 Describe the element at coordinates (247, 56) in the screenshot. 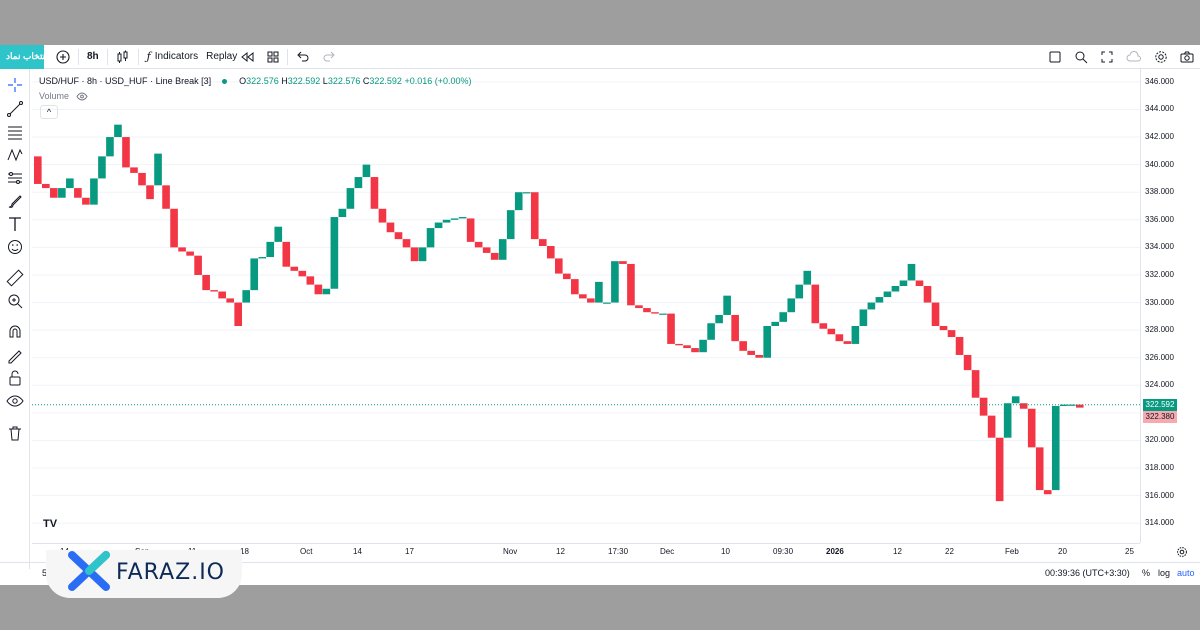

I see `rewind-icon` at that location.